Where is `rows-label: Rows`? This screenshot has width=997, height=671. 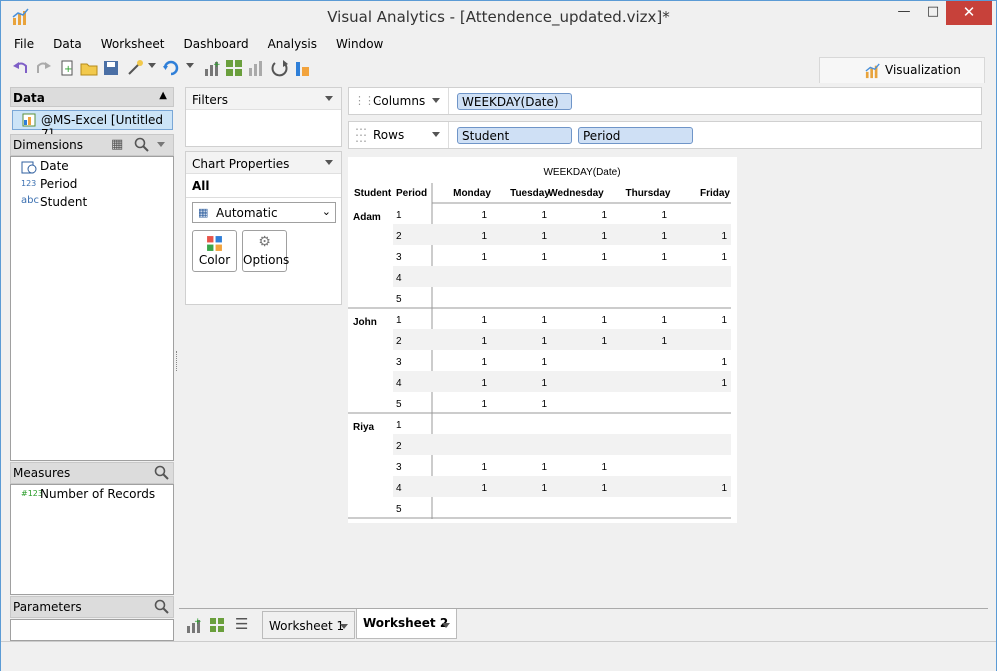
rows-label: Rows is located at coordinates (389, 135).